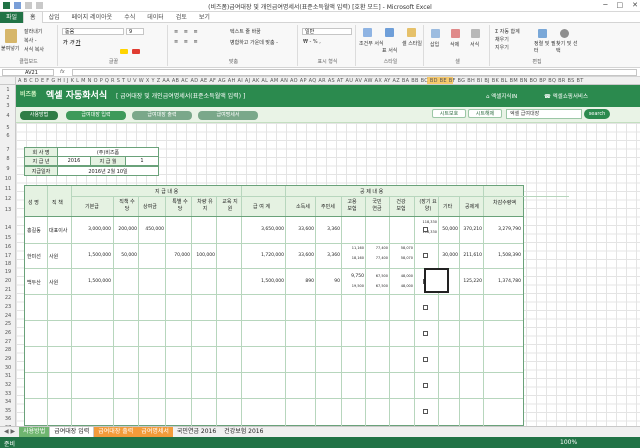  I want to click on row1-other: 50,000, so click(448, 229).